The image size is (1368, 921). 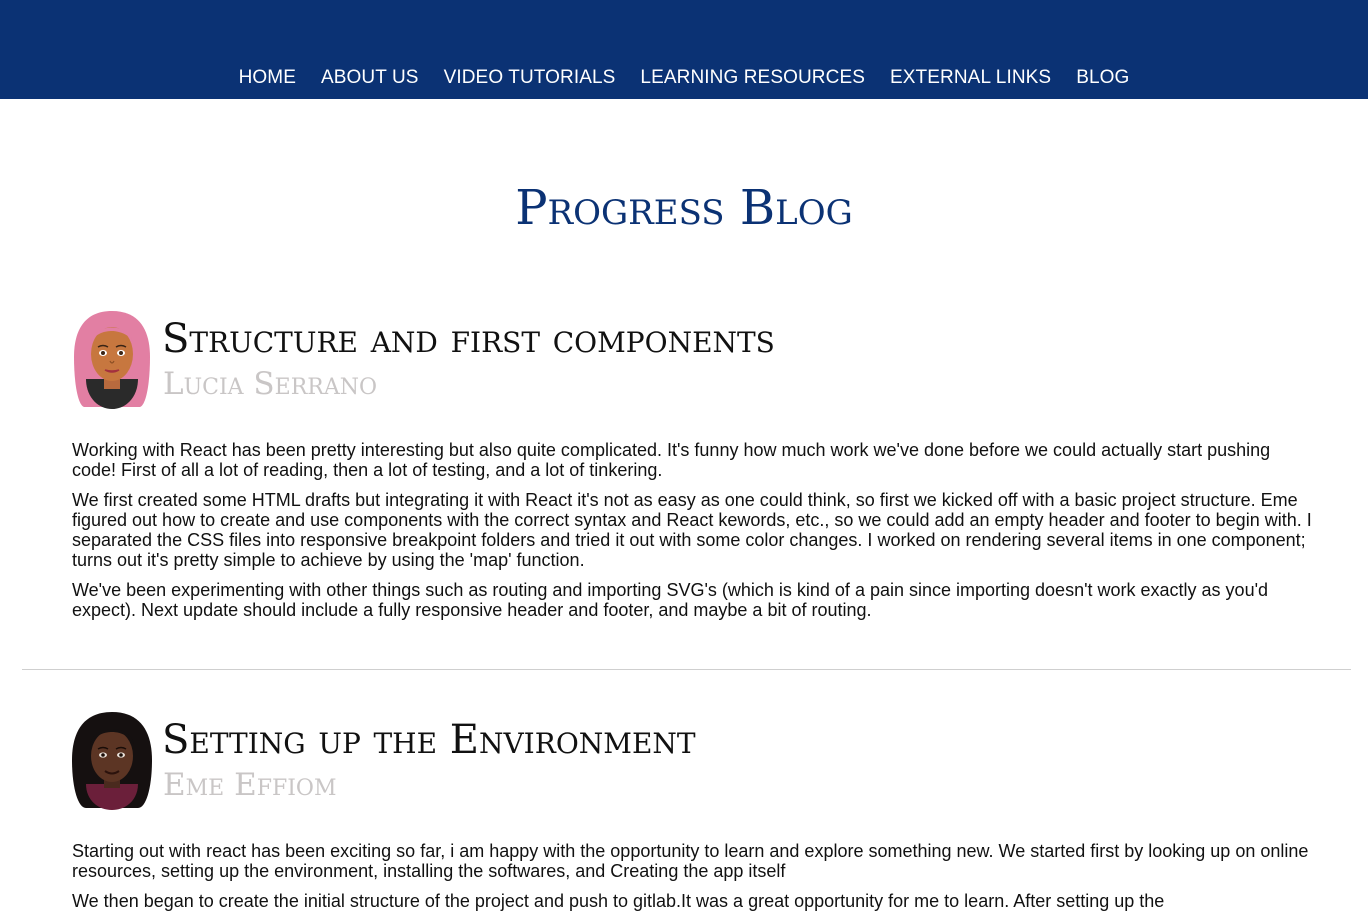 What do you see at coordinates (112, 760) in the screenshot?
I see `woman-avatar-black-hair-icon` at bounding box center [112, 760].